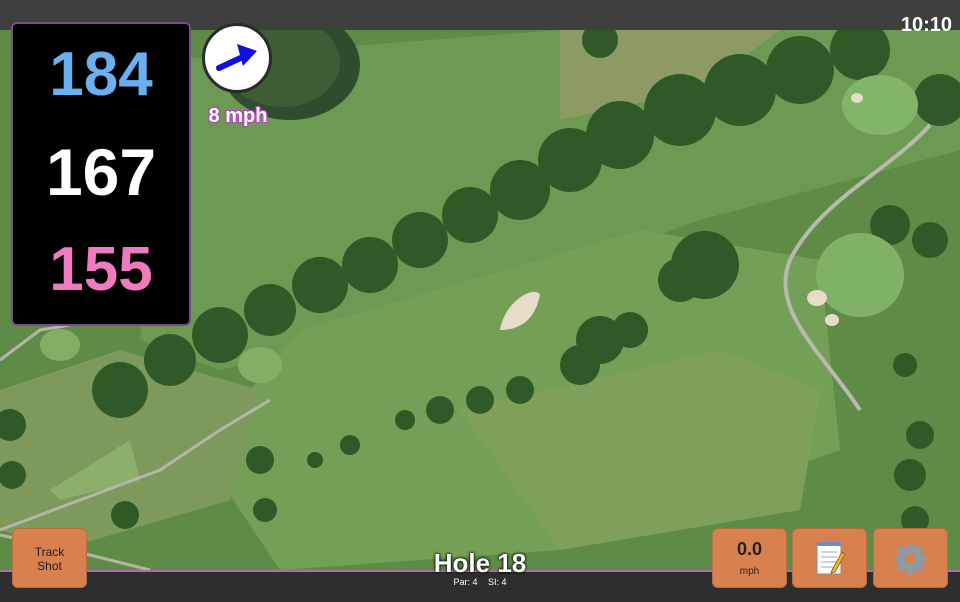 The image size is (960, 602). I want to click on clock: 10:10, so click(926, 25).